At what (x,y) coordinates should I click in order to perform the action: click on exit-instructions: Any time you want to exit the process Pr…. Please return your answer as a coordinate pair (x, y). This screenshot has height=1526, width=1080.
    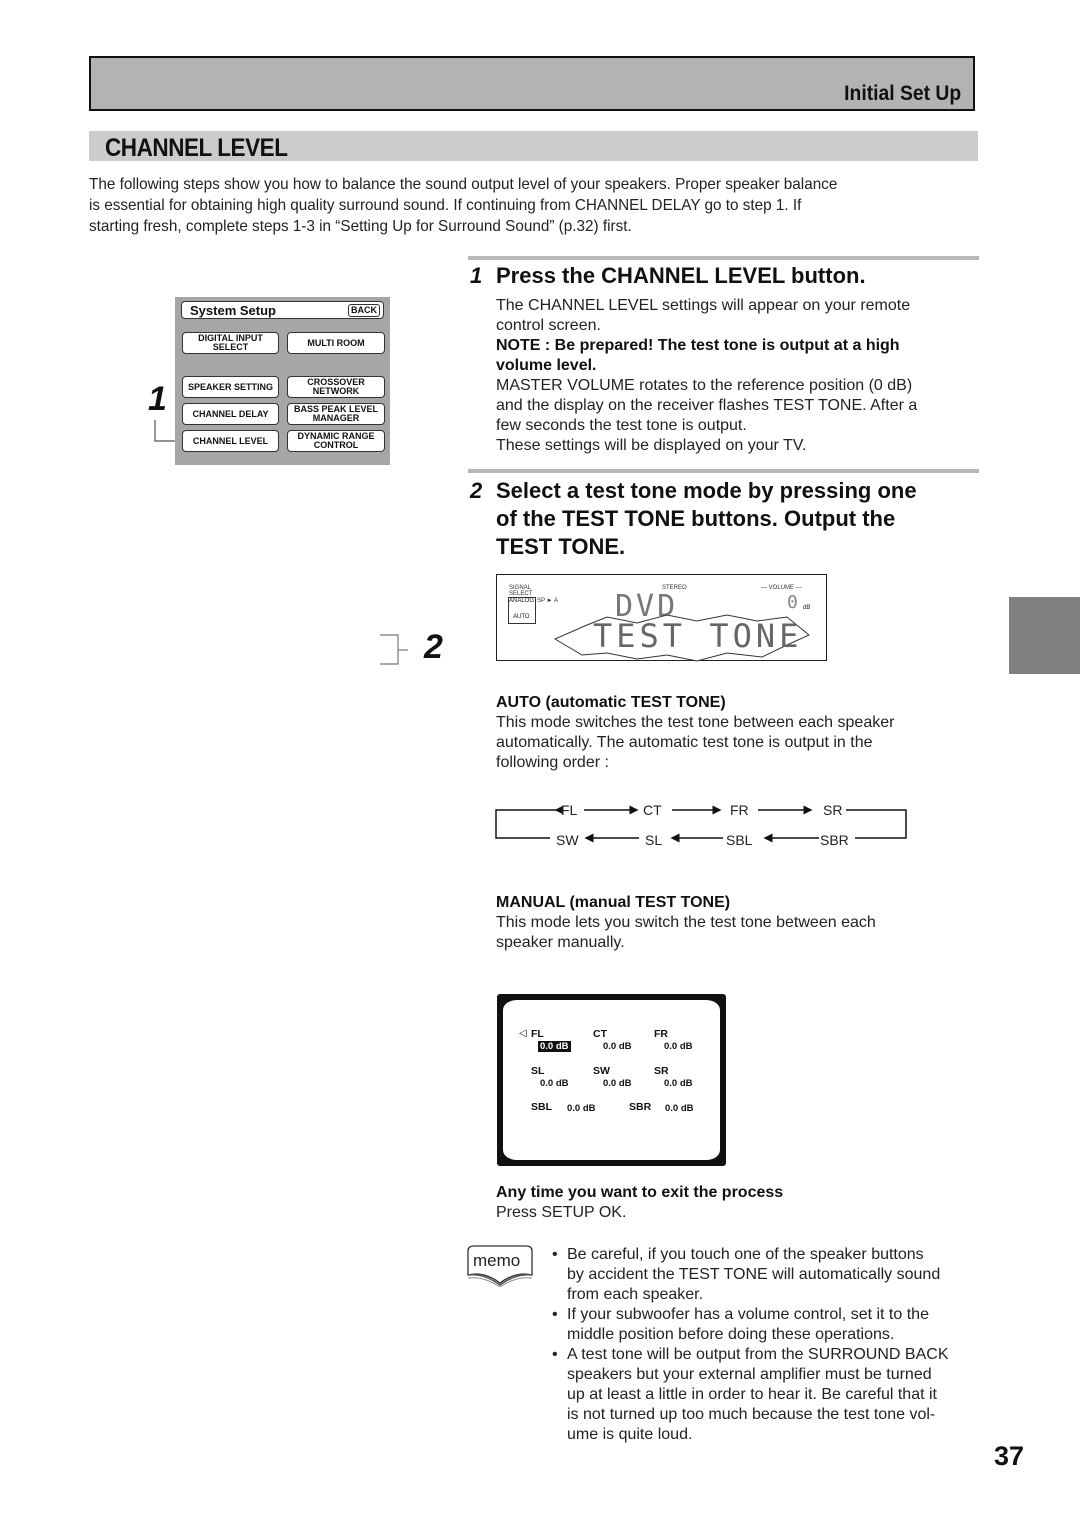
    Looking at the image, I should click on (741, 1203).